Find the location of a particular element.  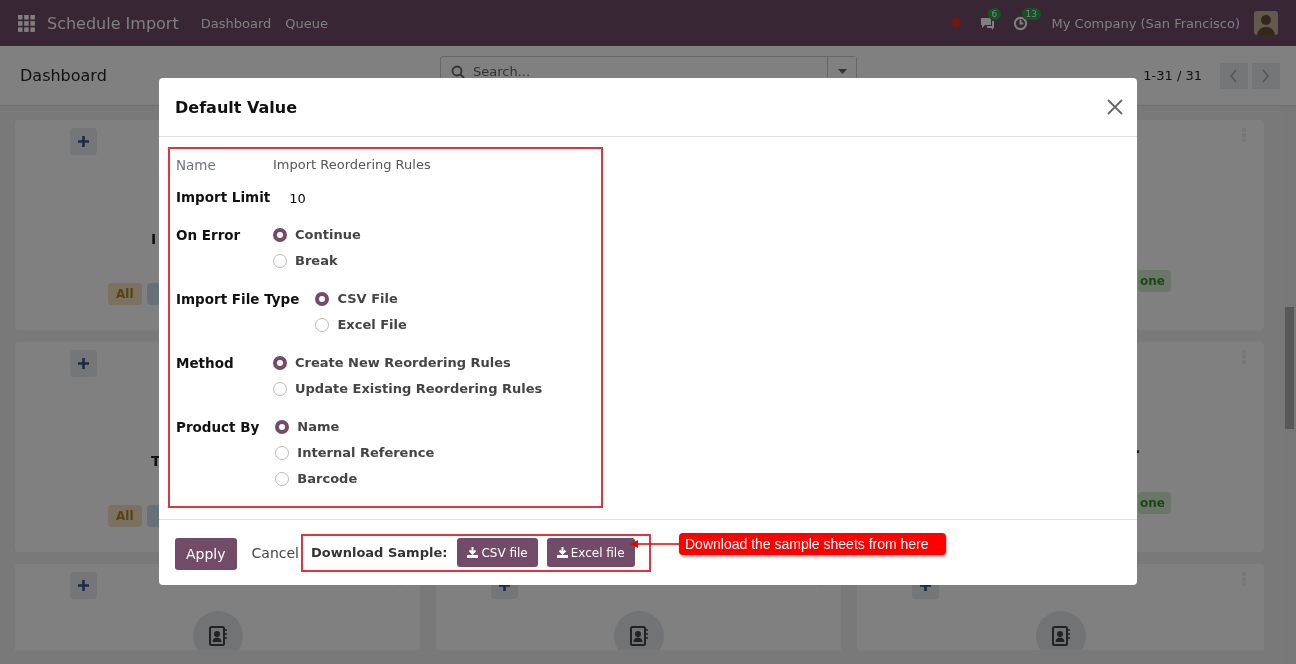

field-label: Import Limit is located at coordinates (224, 197).